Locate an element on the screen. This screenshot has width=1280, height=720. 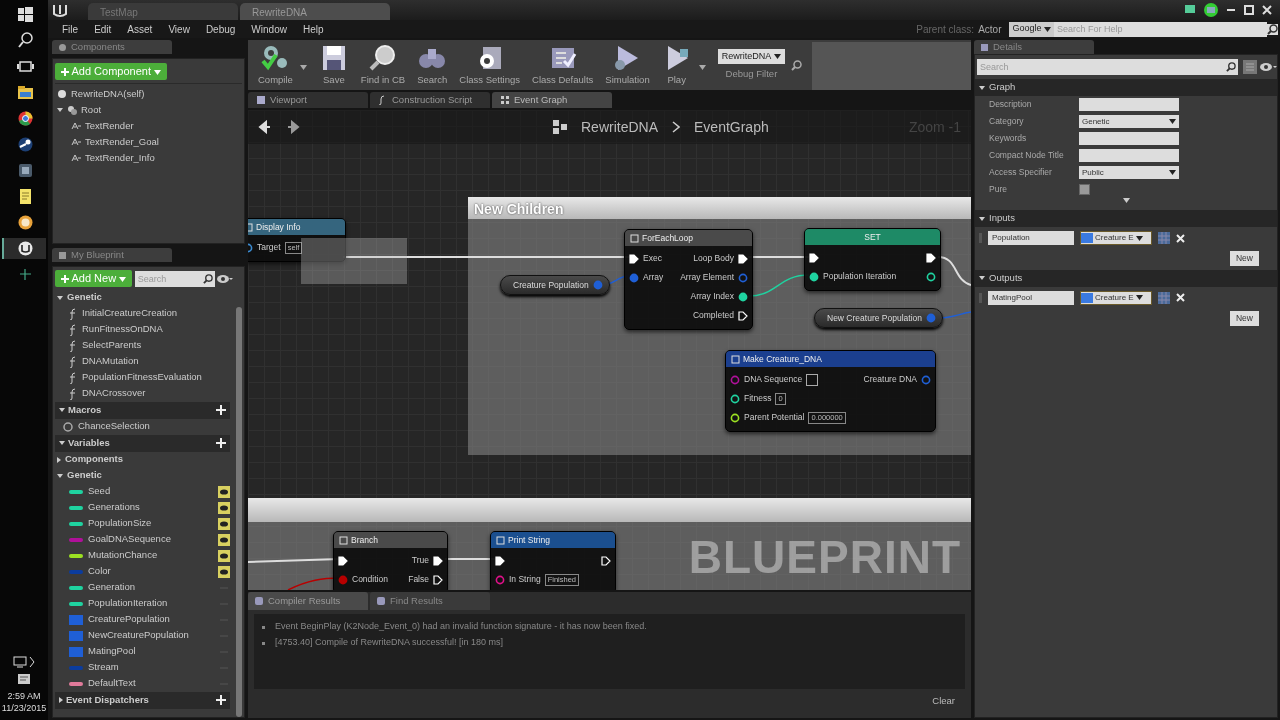
clock: 2:59 AM 11/23/2015 is located at coordinates (24, 702).